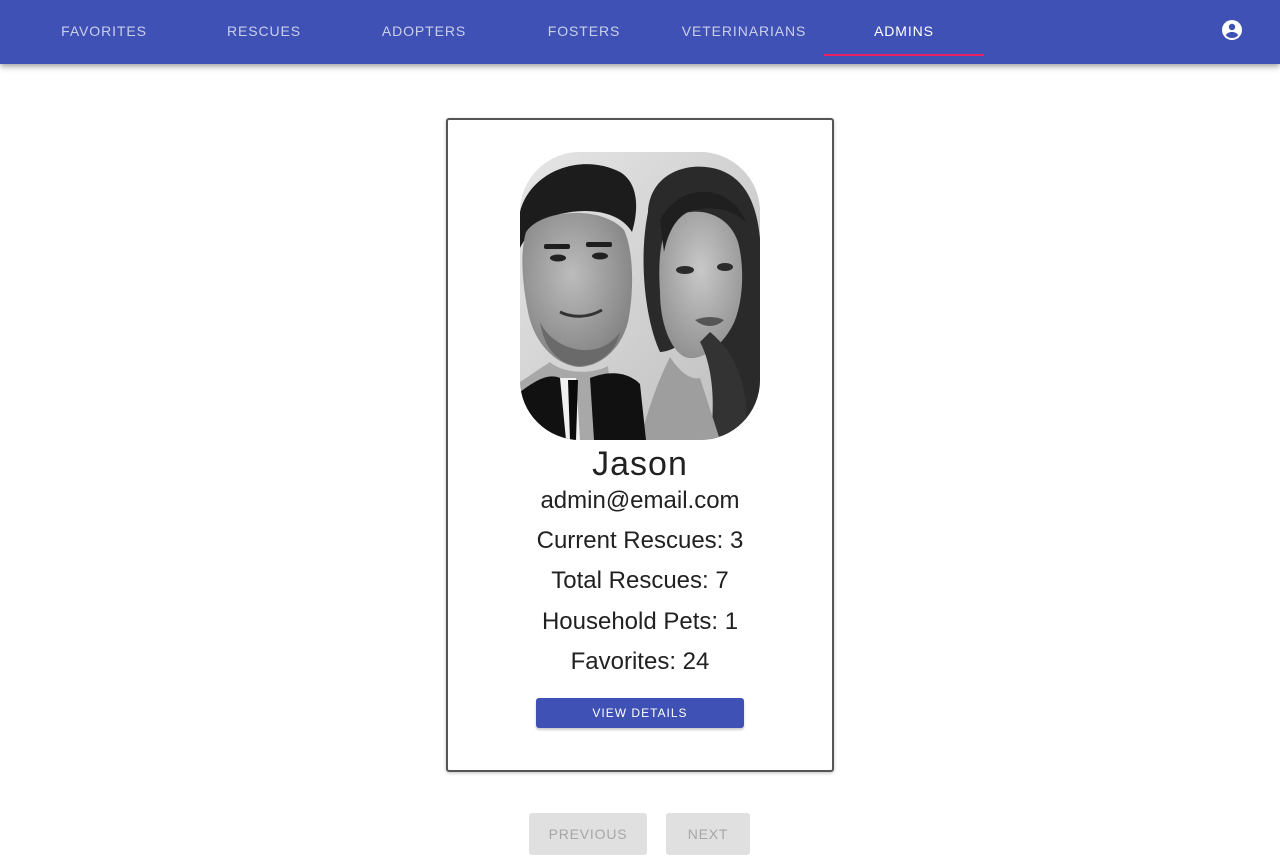 The height and width of the screenshot is (865, 1280). What do you see at coordinates (640, 661) in the screenshot?
I see `favorites-stat: Favorites: 24` at bounding box center [640, 661].